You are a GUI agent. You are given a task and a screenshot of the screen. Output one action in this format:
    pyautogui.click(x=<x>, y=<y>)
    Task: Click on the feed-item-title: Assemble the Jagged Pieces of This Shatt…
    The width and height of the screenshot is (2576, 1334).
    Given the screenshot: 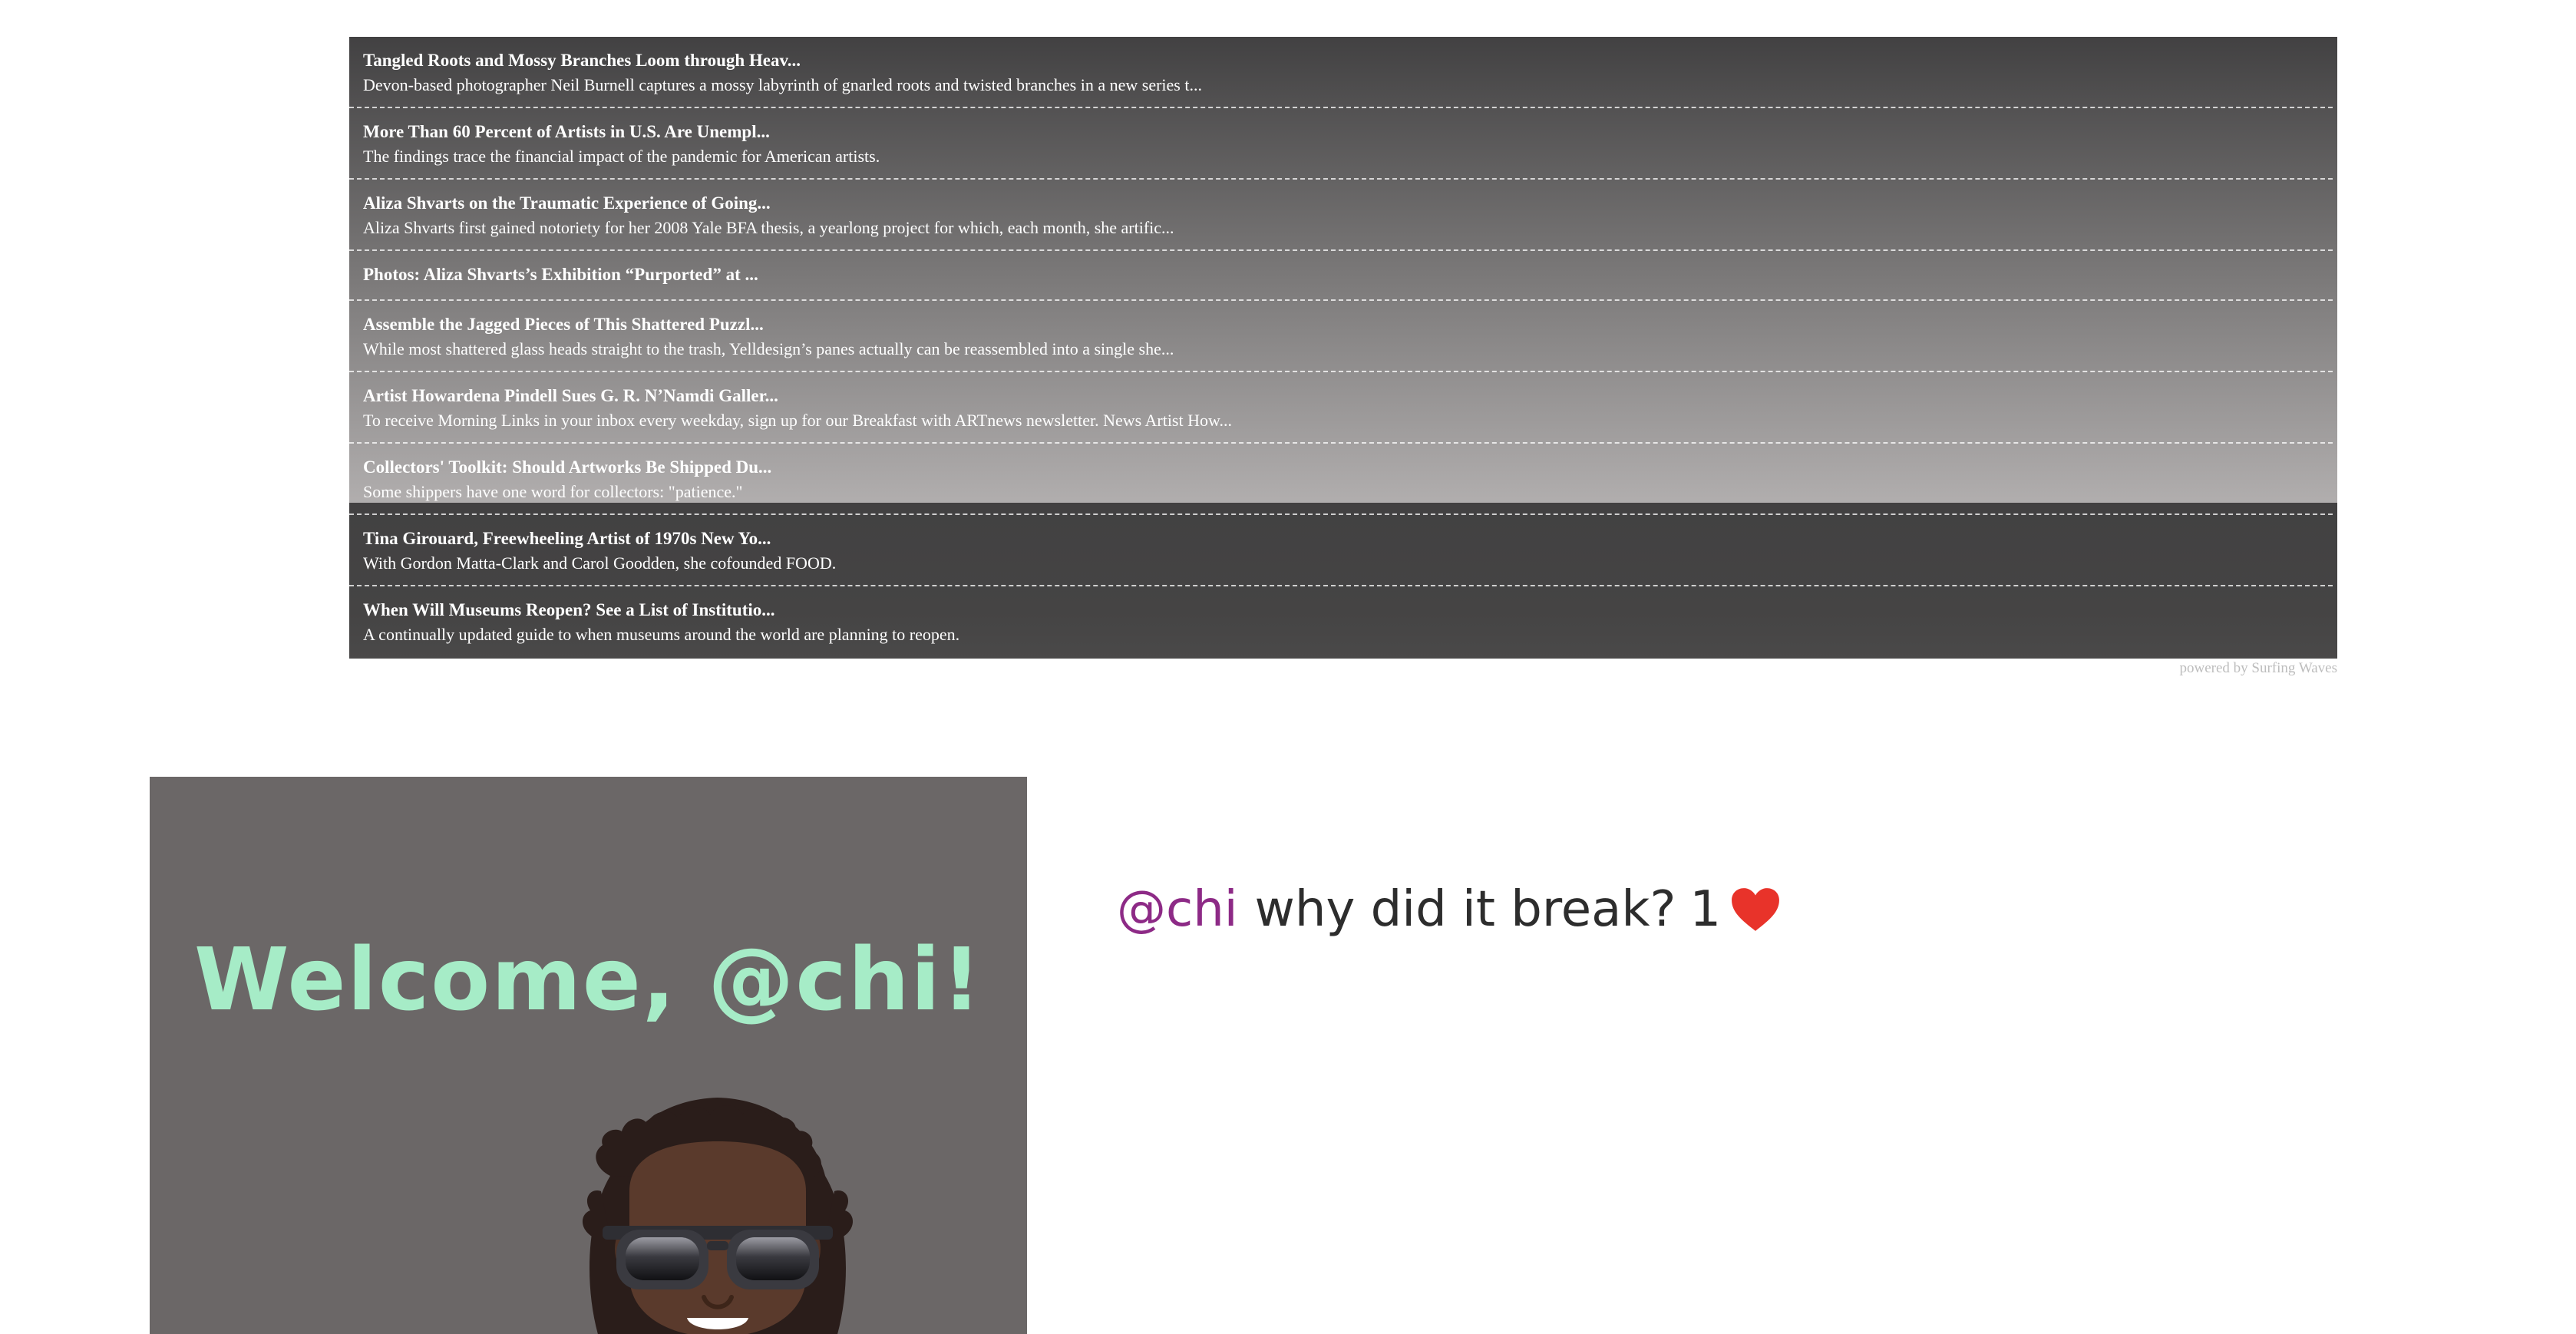 What is the action you would take?
    pyautogui.click(x=1341, y=324)
    